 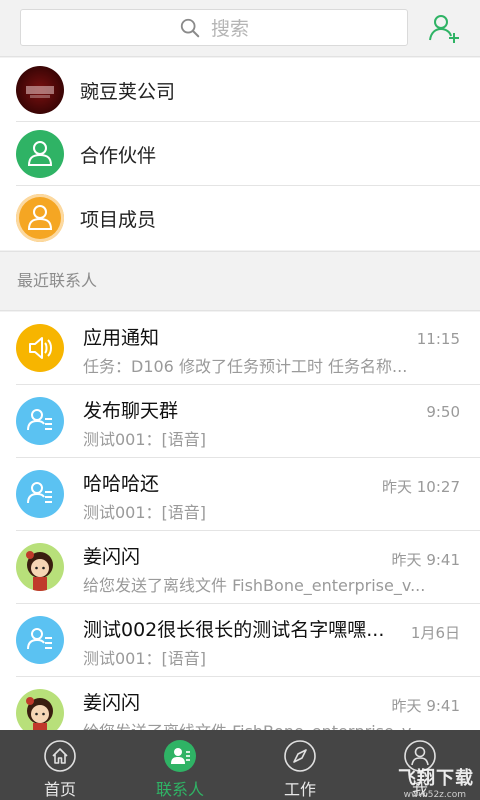 I want to click on tab-home: 首页, so click(x=60, y=765).